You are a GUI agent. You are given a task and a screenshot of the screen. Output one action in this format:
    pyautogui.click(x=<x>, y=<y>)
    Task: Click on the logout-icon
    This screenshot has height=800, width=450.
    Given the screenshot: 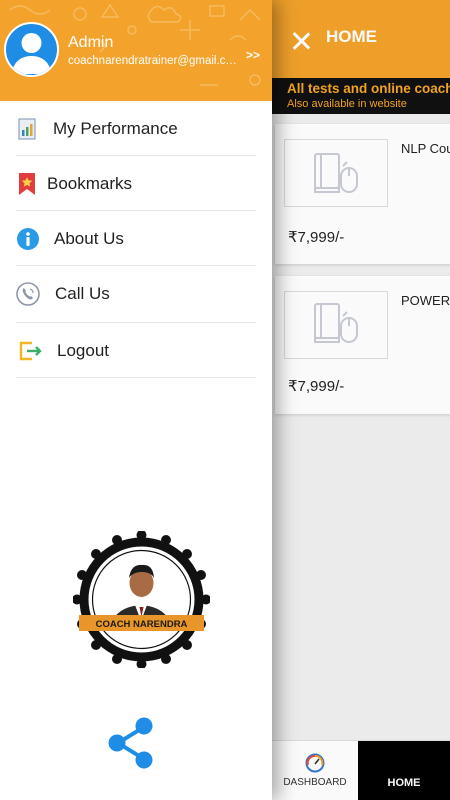 What is the action you would take?
    pyautogui.click(x=30, y=351)
    